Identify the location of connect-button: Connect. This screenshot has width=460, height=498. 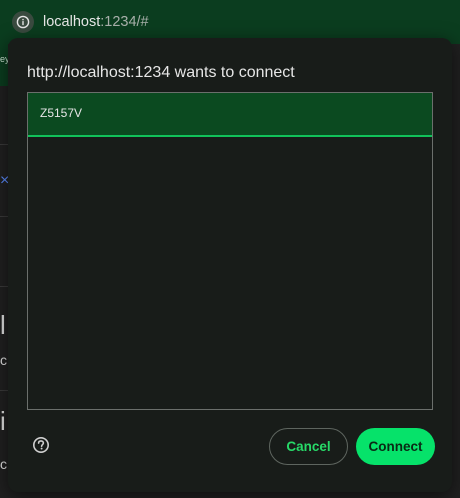
(395, 446).